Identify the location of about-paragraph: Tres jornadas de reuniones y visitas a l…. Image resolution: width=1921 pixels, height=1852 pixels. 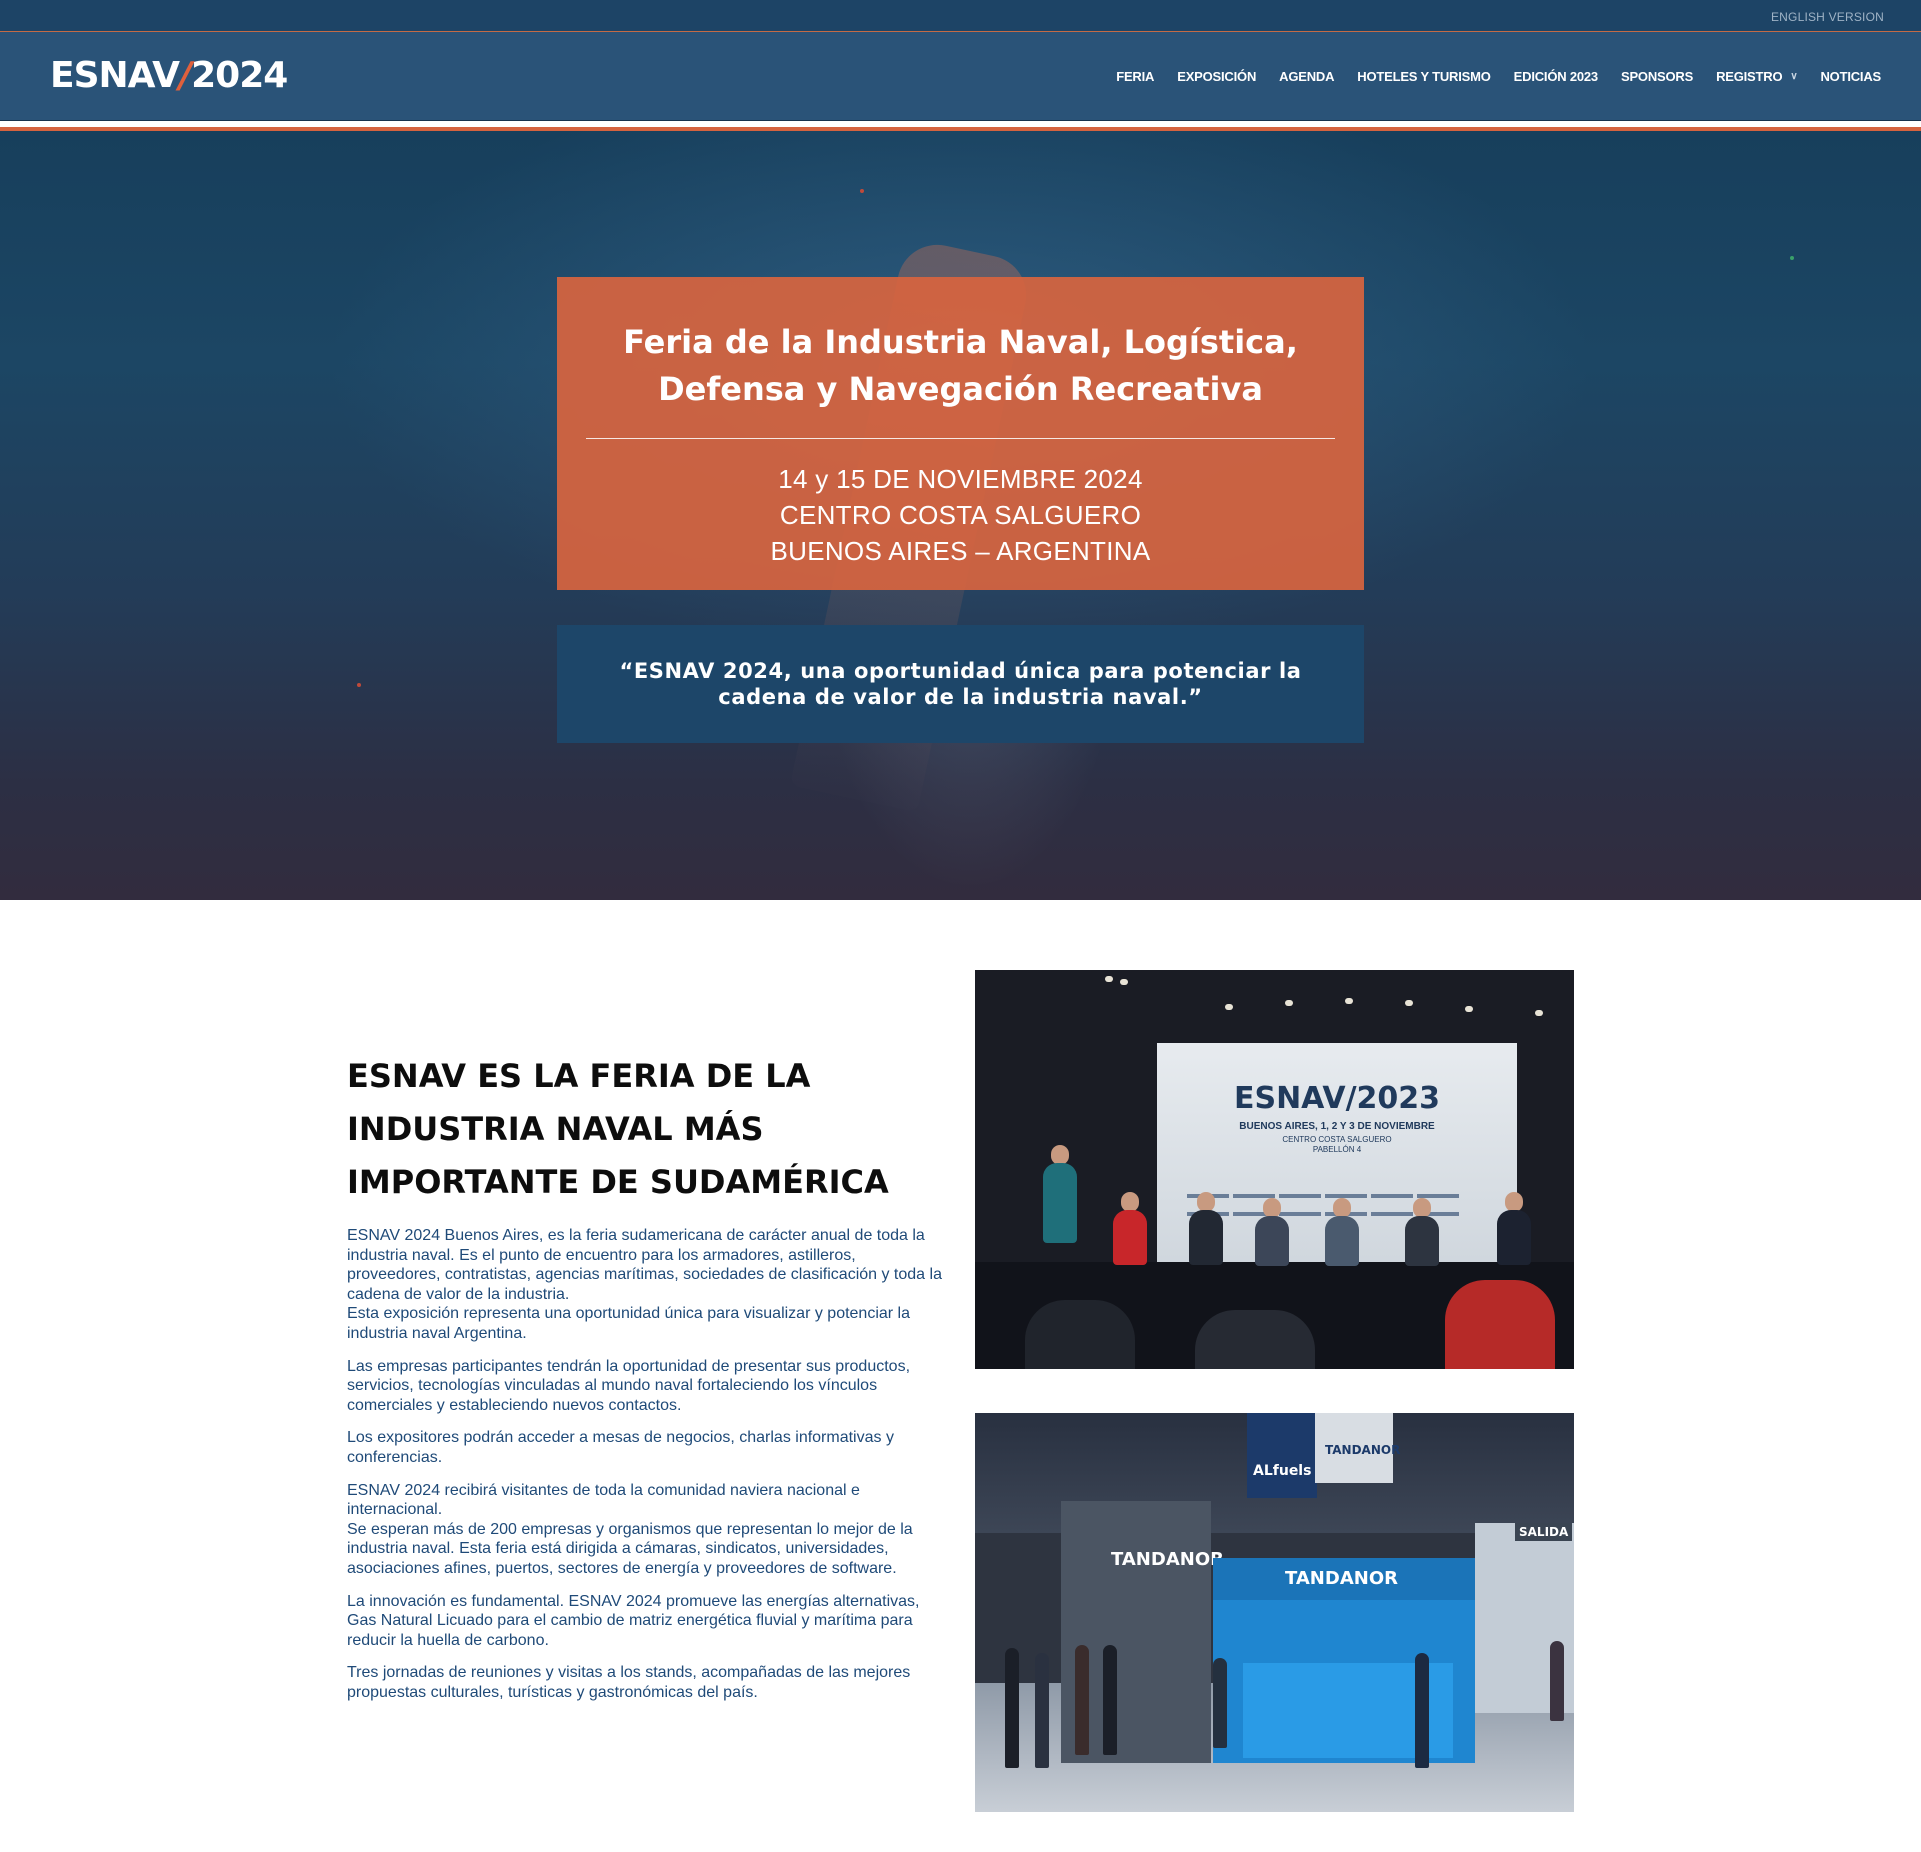
(629, 1682).